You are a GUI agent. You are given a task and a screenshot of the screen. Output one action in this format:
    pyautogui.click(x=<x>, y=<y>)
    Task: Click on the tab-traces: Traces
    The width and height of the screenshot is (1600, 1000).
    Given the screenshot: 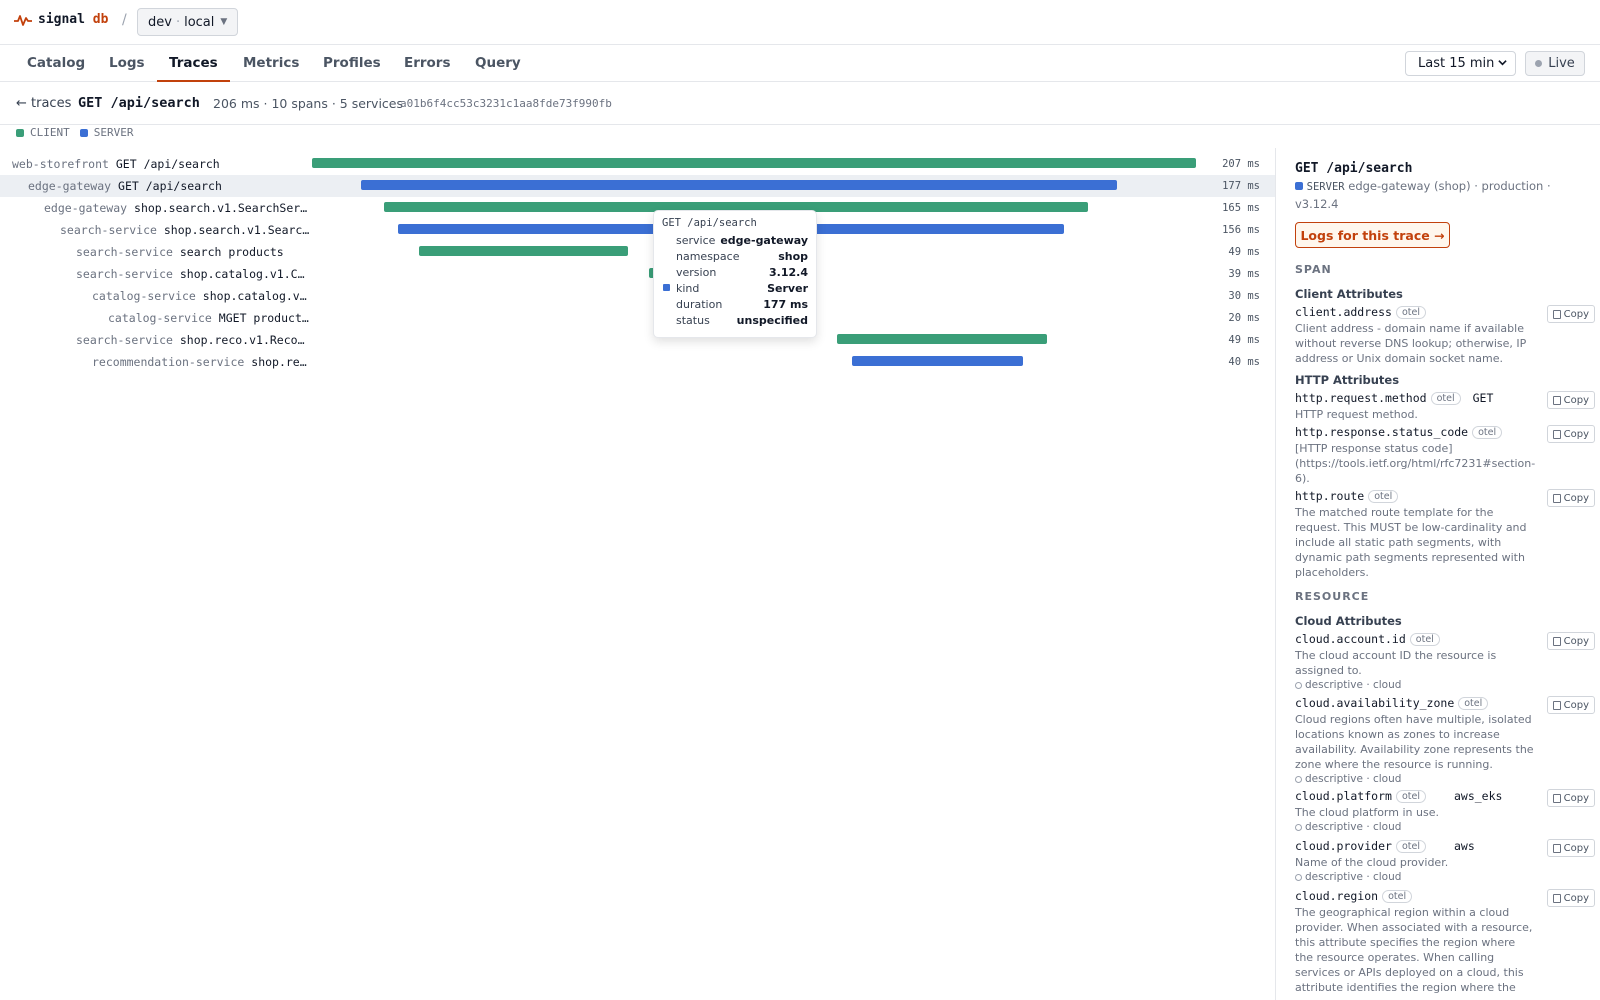 What is the action you would take?
    pyautogui.click(x=193, y=63)
    